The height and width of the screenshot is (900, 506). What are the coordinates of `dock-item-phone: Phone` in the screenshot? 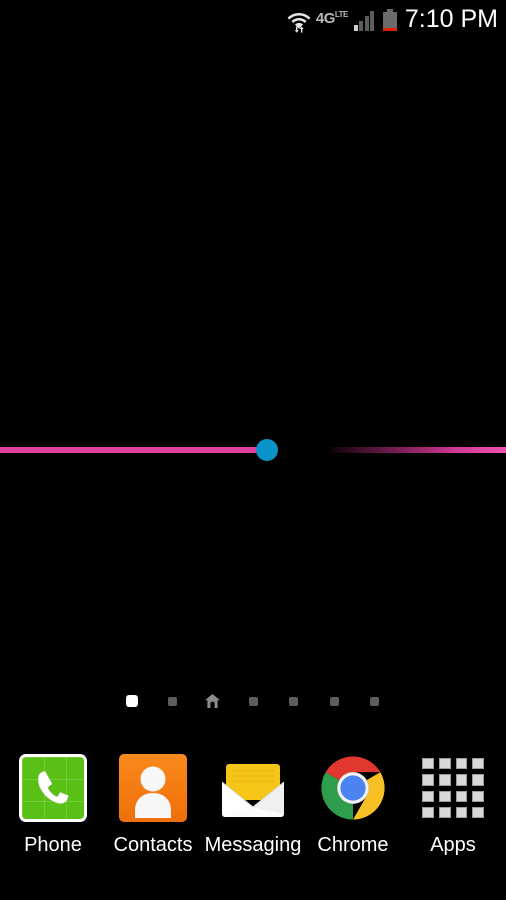 It's located at (53, 803).